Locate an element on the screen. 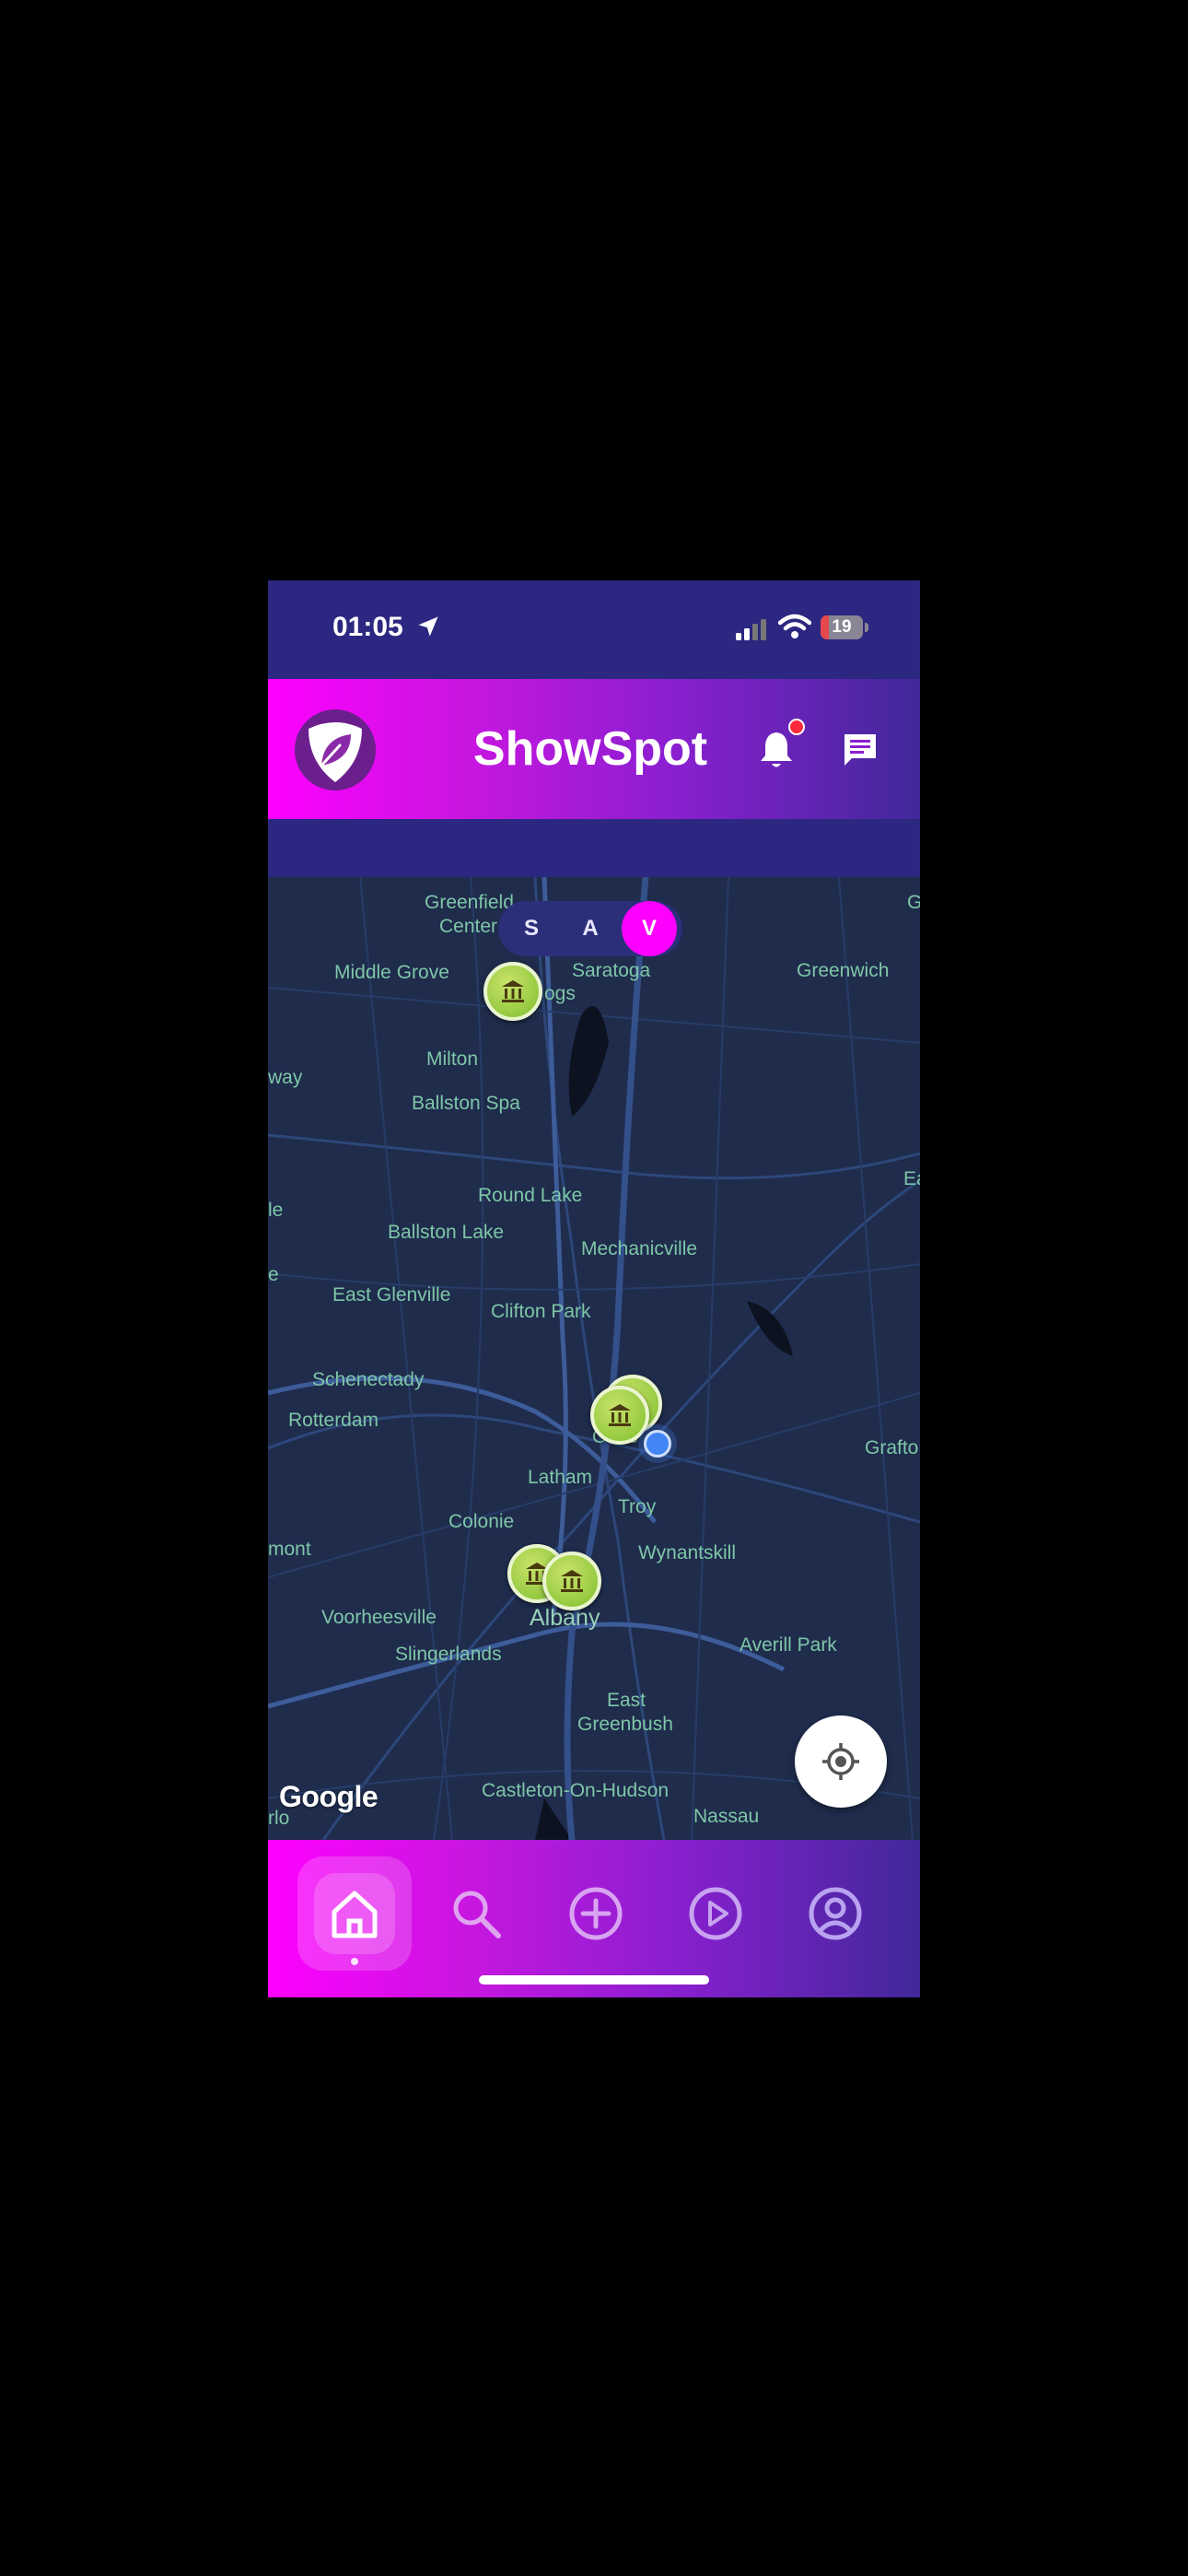 The image size is (1188, 2576). map-label: Greenbush is located at coordinates (625, 1724).